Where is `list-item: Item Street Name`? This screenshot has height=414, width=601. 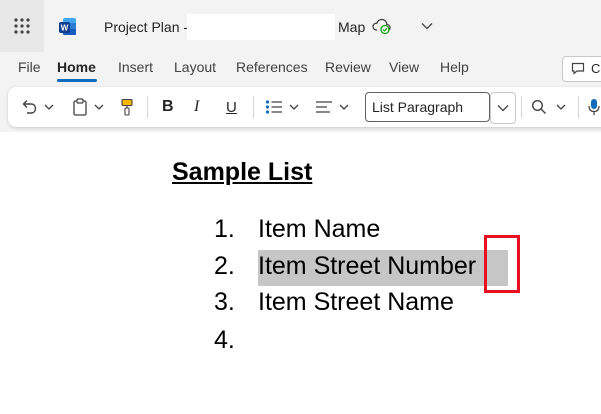
list-item: Item Street Name is located at coordinates (356, 302).